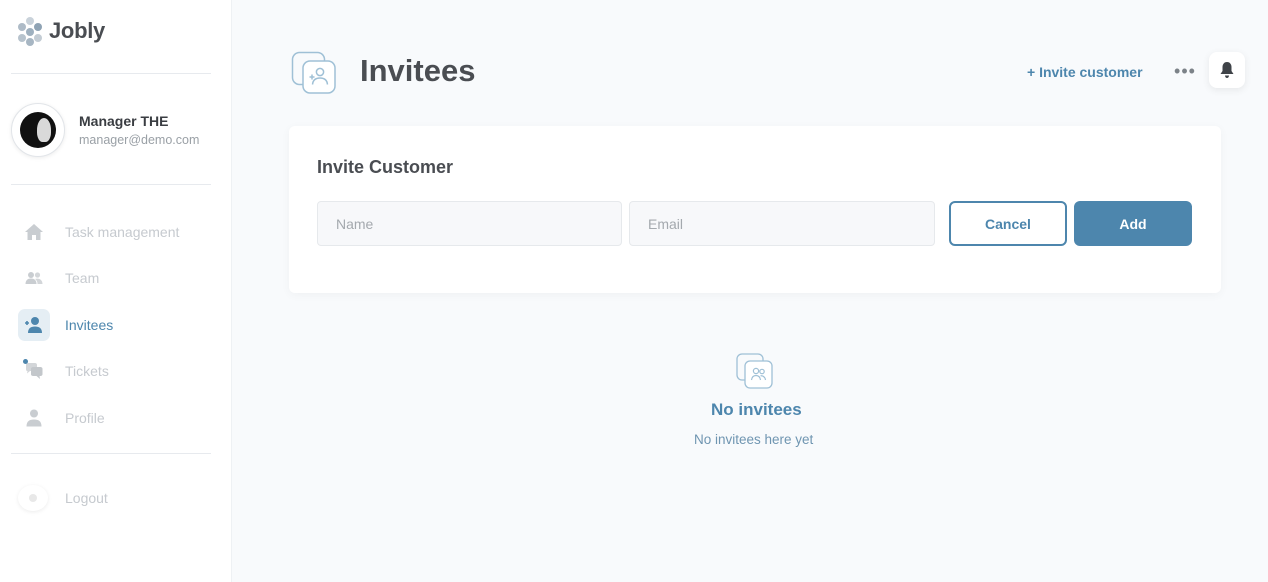 The height and width of the screenshot is (582, 1268). Describe the element at coordinates (87, 371) in the screenshot. I see `sidebar-item-label: Tickets` at that location.